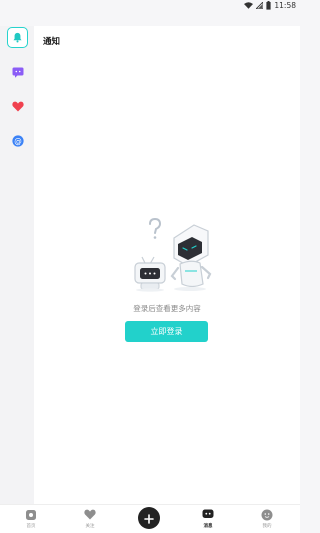  What do you see at coordinates (90, 526) in the screenshot?
I see `tab-label-follow: 关注` at bounding box center [90, 526].